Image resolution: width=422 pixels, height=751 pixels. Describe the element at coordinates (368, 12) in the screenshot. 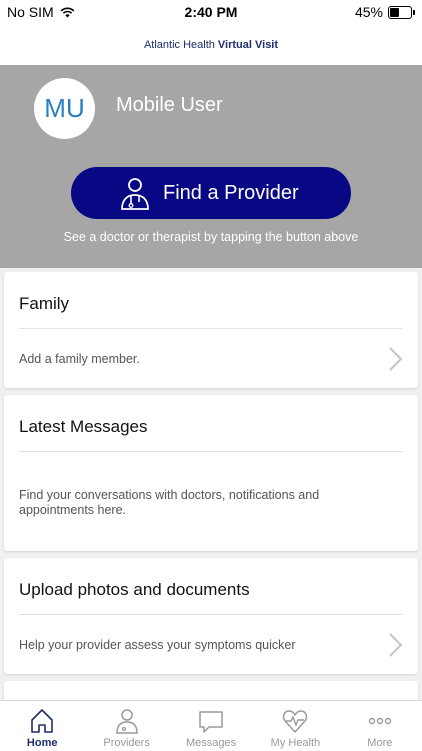

I see `battery-percent: 45%` at that location.